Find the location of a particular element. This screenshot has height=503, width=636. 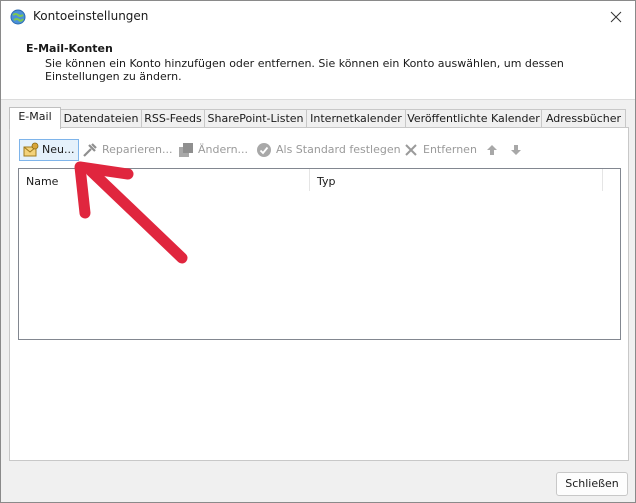

set-default-button-label: Als Standard festlegen is located at coordinates (338, 149).